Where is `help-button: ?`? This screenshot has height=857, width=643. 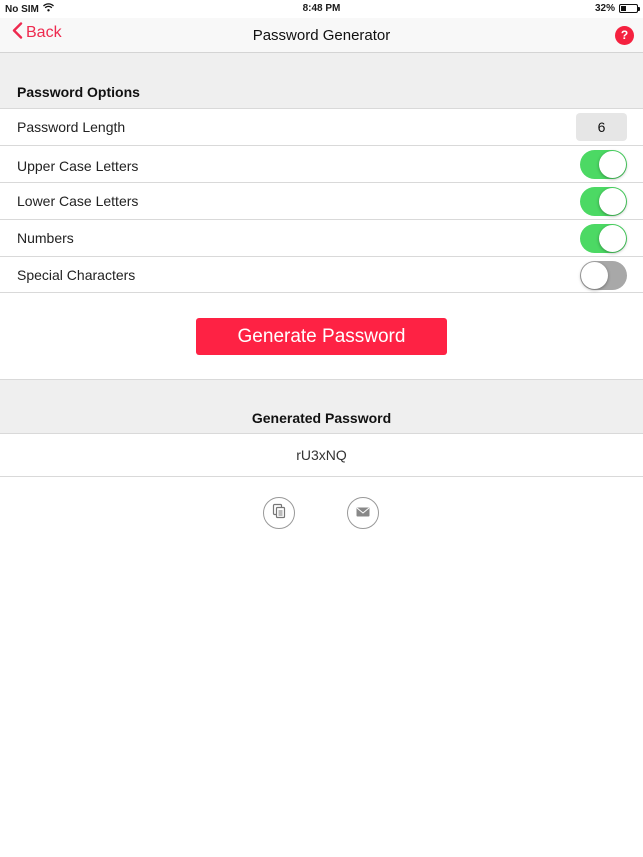
help-button: ? is located at coordinates (624, 35).